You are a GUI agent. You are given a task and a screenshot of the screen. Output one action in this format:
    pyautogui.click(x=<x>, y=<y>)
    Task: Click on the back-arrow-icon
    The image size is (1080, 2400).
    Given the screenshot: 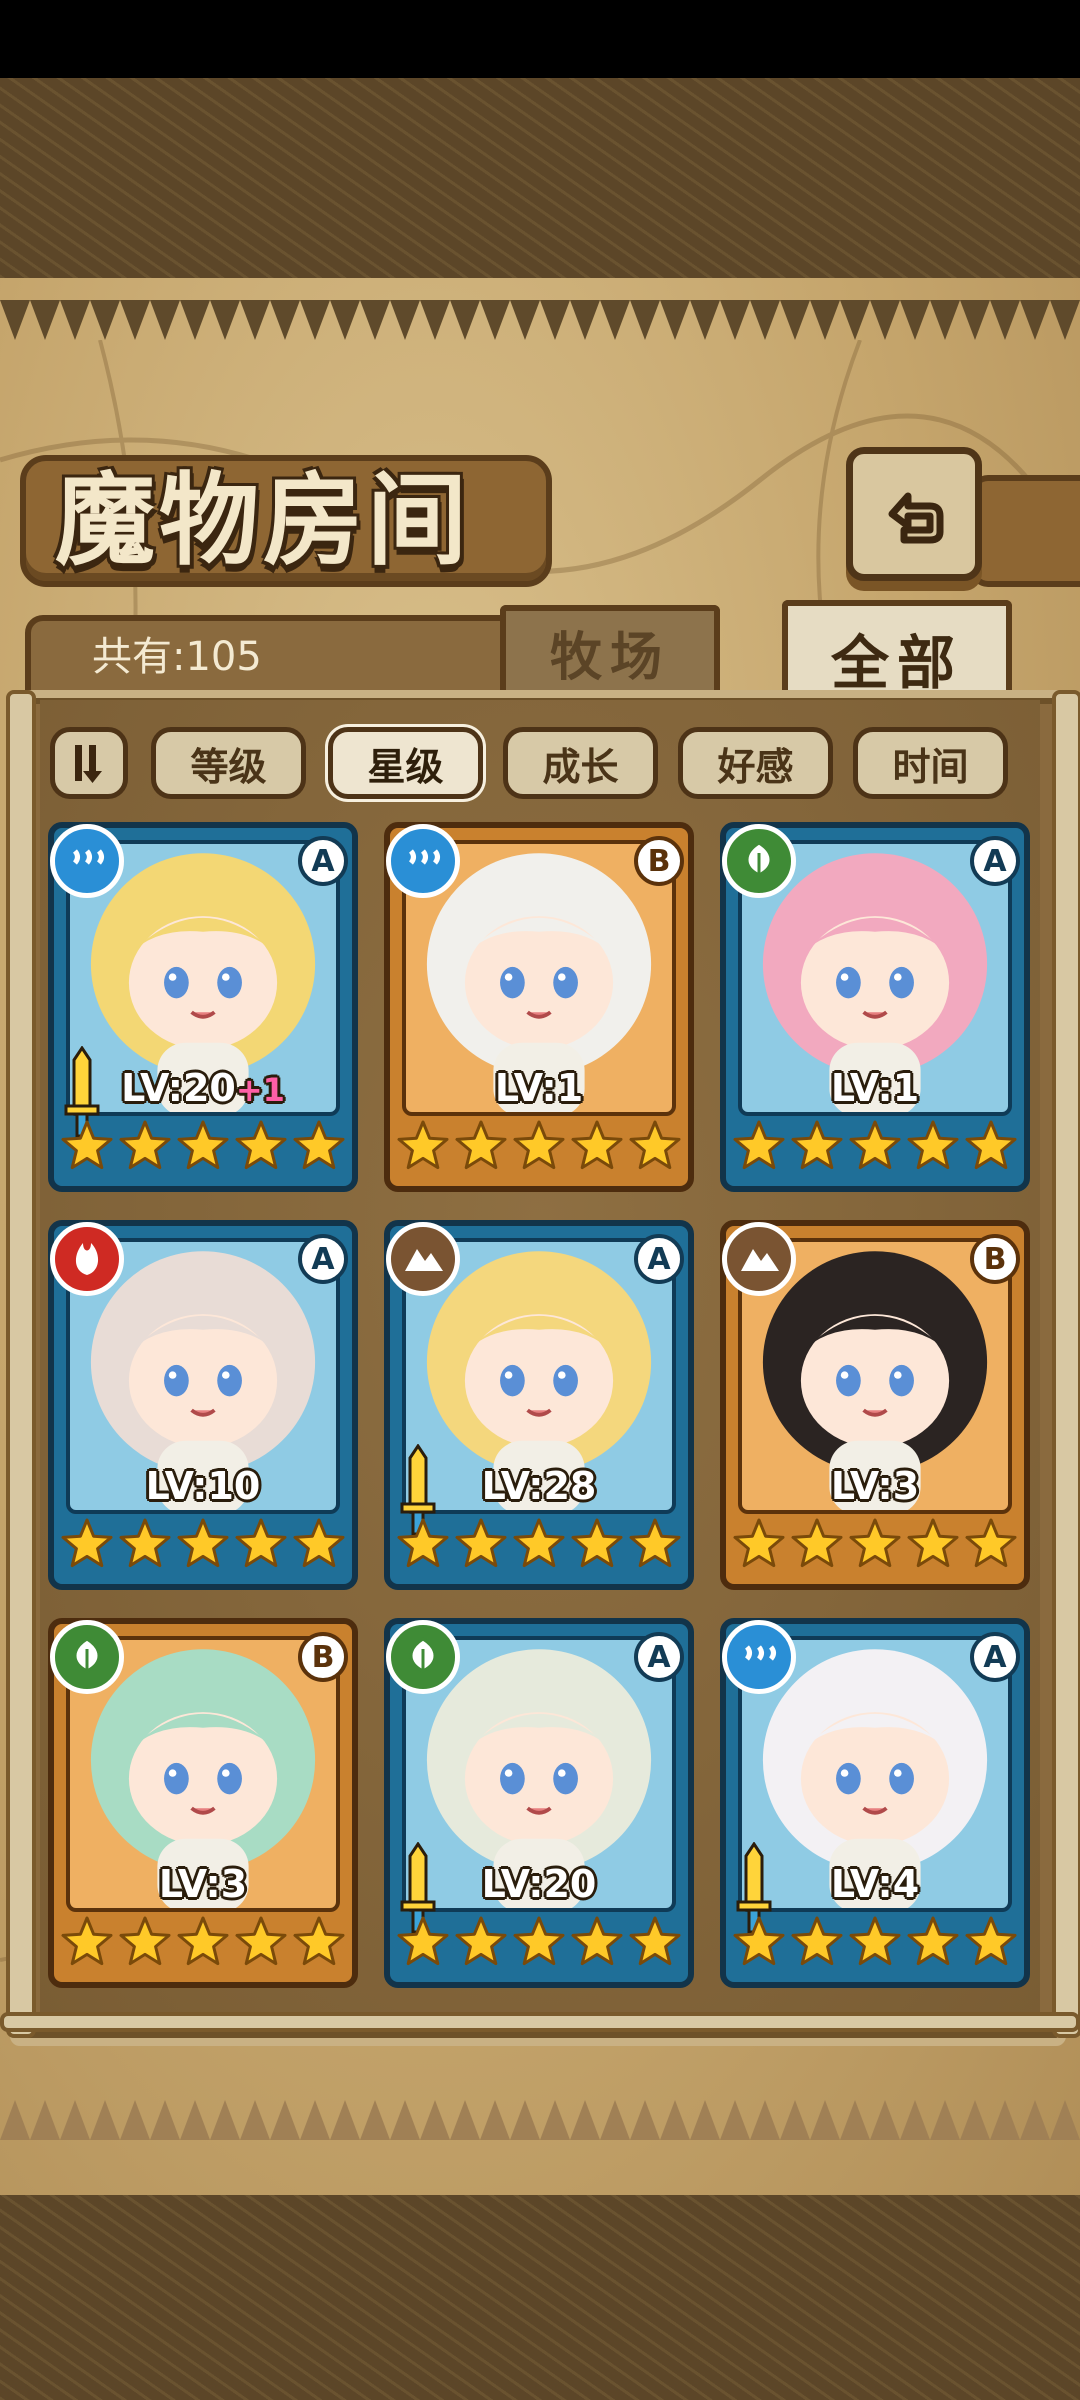 What is the action you would take?
    pyautogui.click(x=916, y=518)
    